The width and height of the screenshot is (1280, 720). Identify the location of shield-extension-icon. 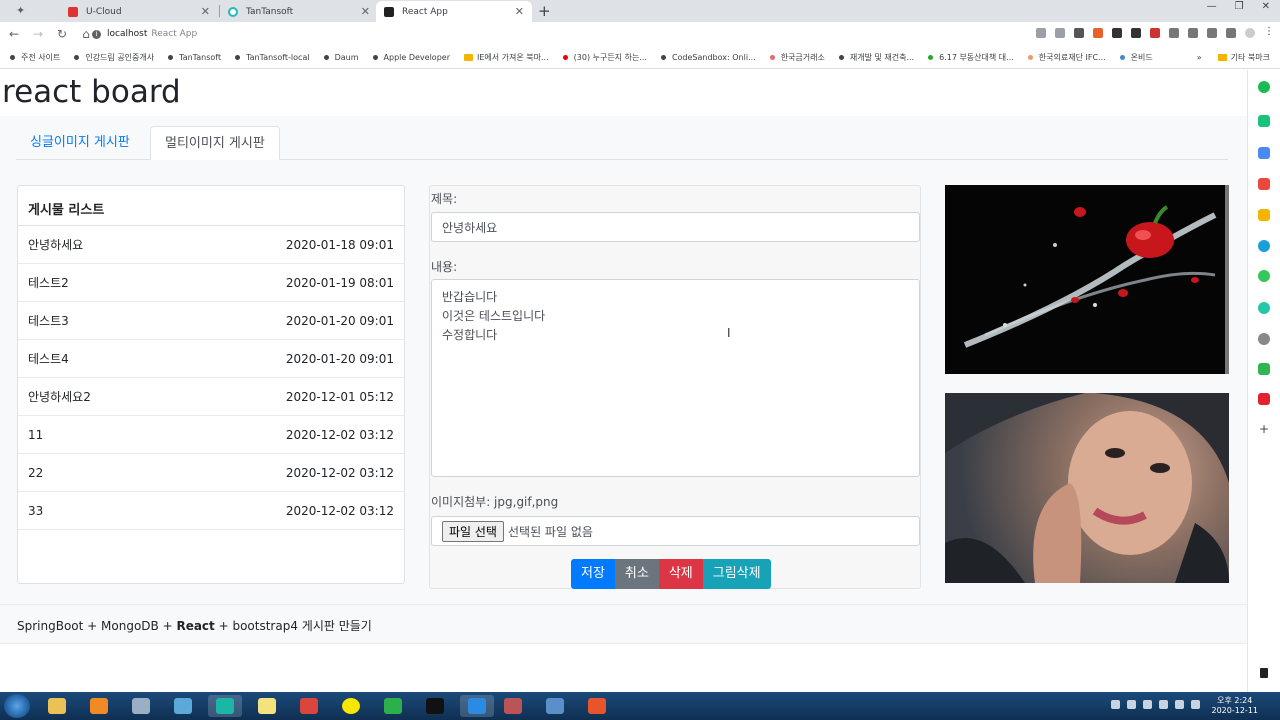
(1041, 33).